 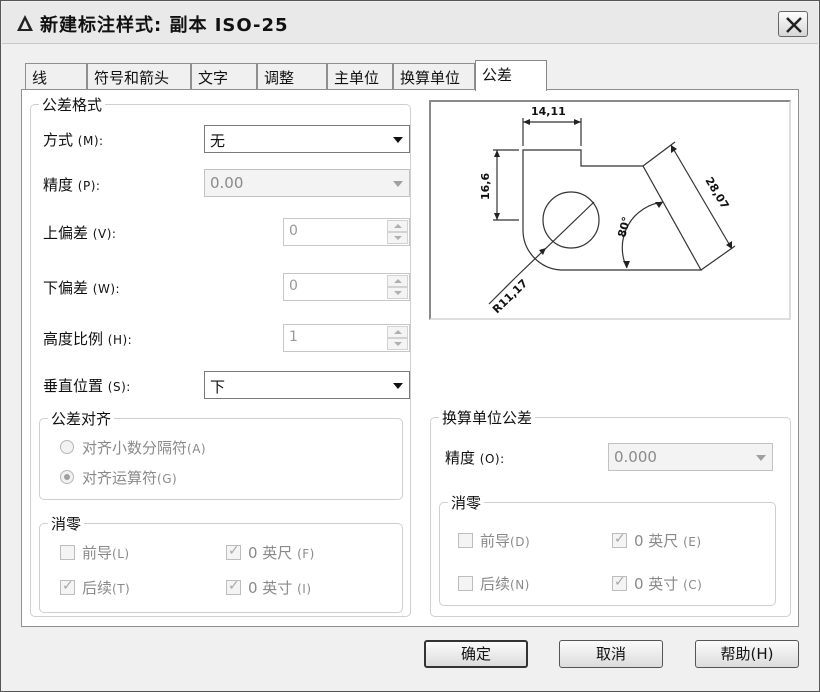 What do you see at coordinates (548, 111) in the screenshot?
I see `preview-dim-top: 14,11` at bounding box center [548, 111].